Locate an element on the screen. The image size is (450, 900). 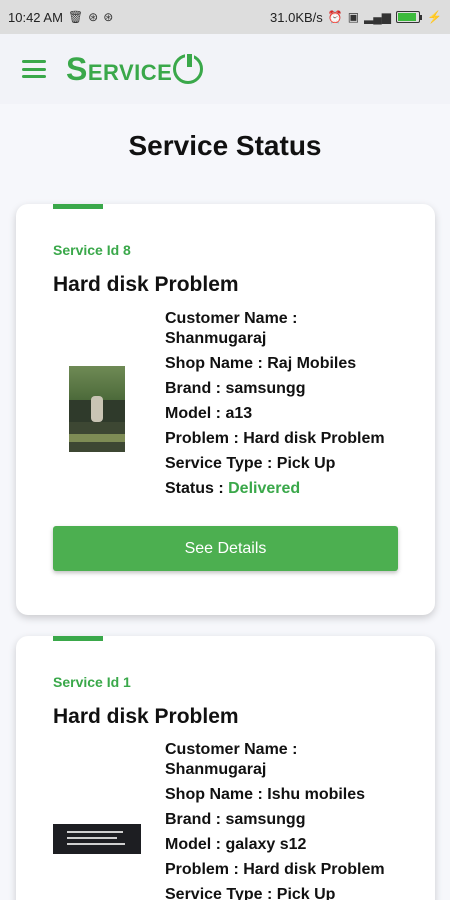
shop-name-row: Shop Name : Raj Mobiles is located at coordinates (292, 364).